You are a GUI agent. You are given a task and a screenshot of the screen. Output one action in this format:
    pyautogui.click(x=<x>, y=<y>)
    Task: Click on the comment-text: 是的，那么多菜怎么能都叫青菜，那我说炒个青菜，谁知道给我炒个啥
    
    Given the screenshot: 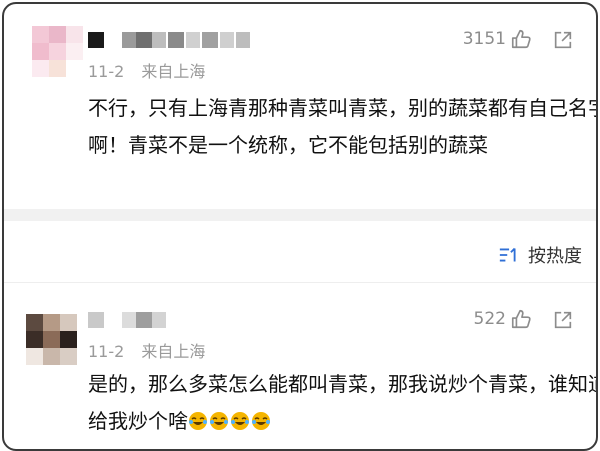 What is the action you would take?
    pyautogui.click(x=343, y=402)
    